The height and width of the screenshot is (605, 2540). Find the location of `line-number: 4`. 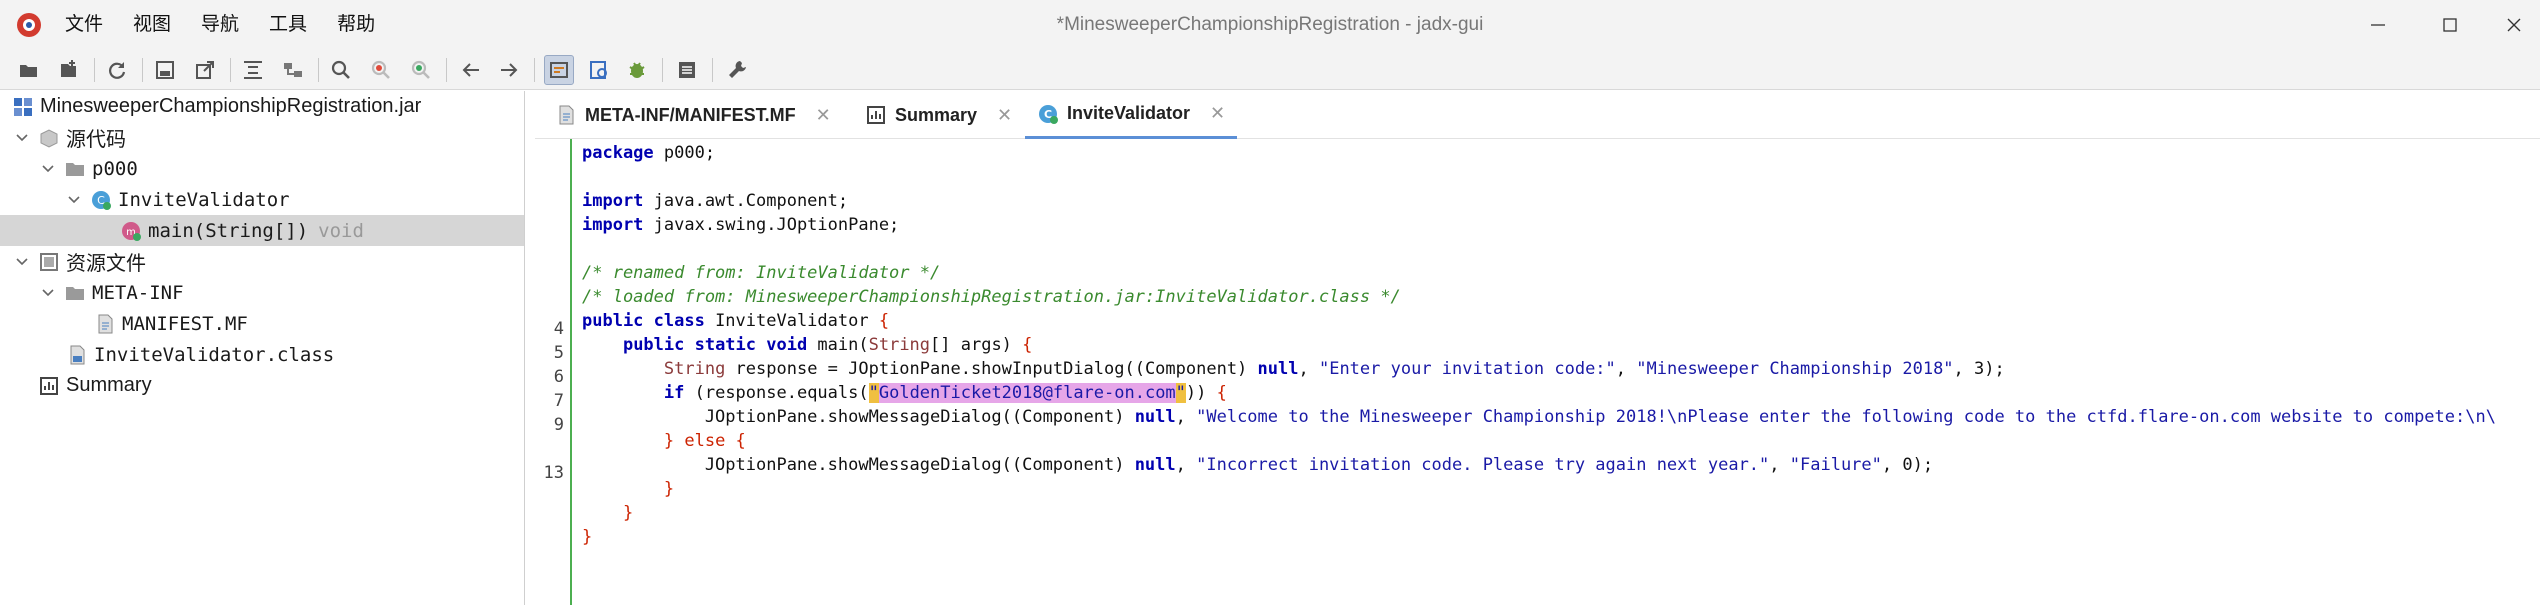

line-number: 4 is located at coordinates (558, 329).